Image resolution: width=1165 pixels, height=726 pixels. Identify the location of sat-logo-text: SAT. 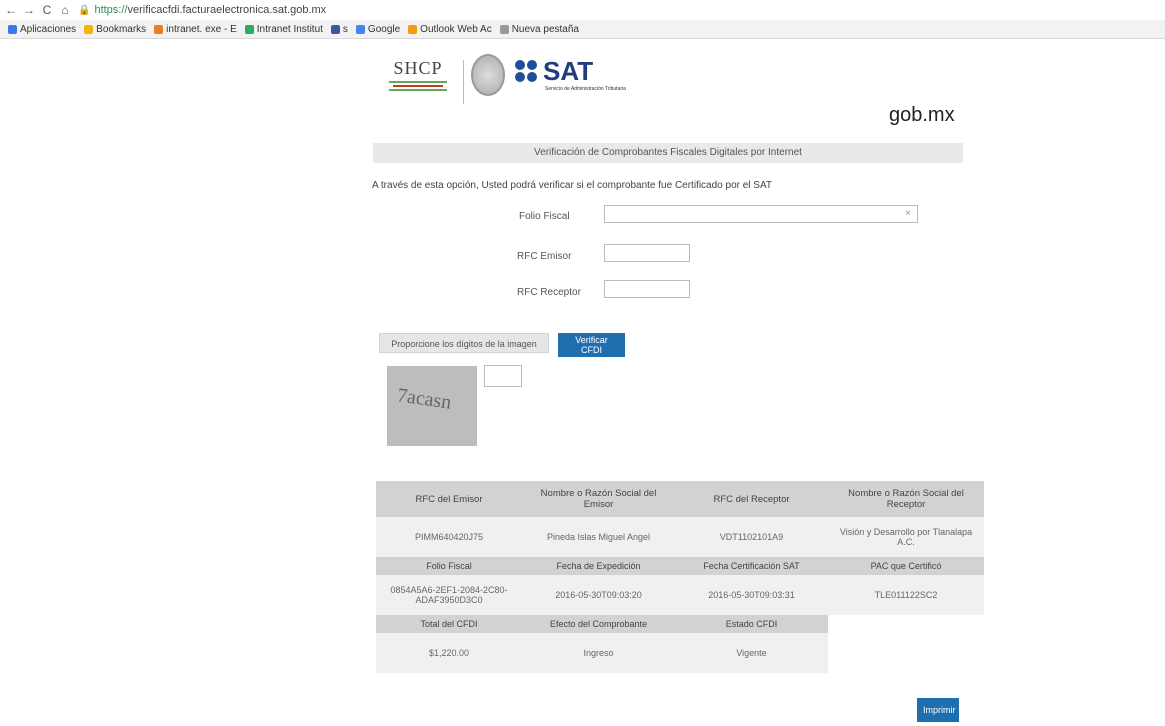
(568, 71).